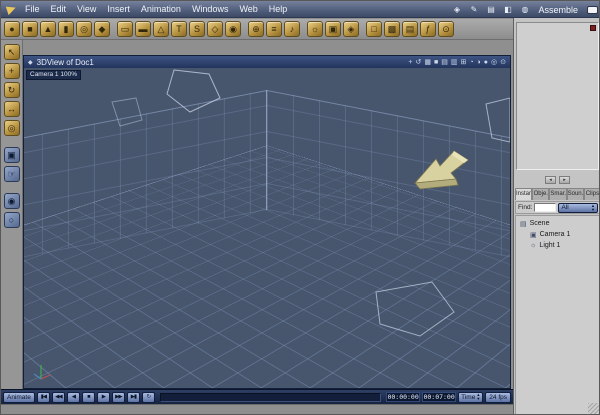 The image size is (600, 415). I want to click on collapse-diamond-icon: ◆, so click(30, 62).